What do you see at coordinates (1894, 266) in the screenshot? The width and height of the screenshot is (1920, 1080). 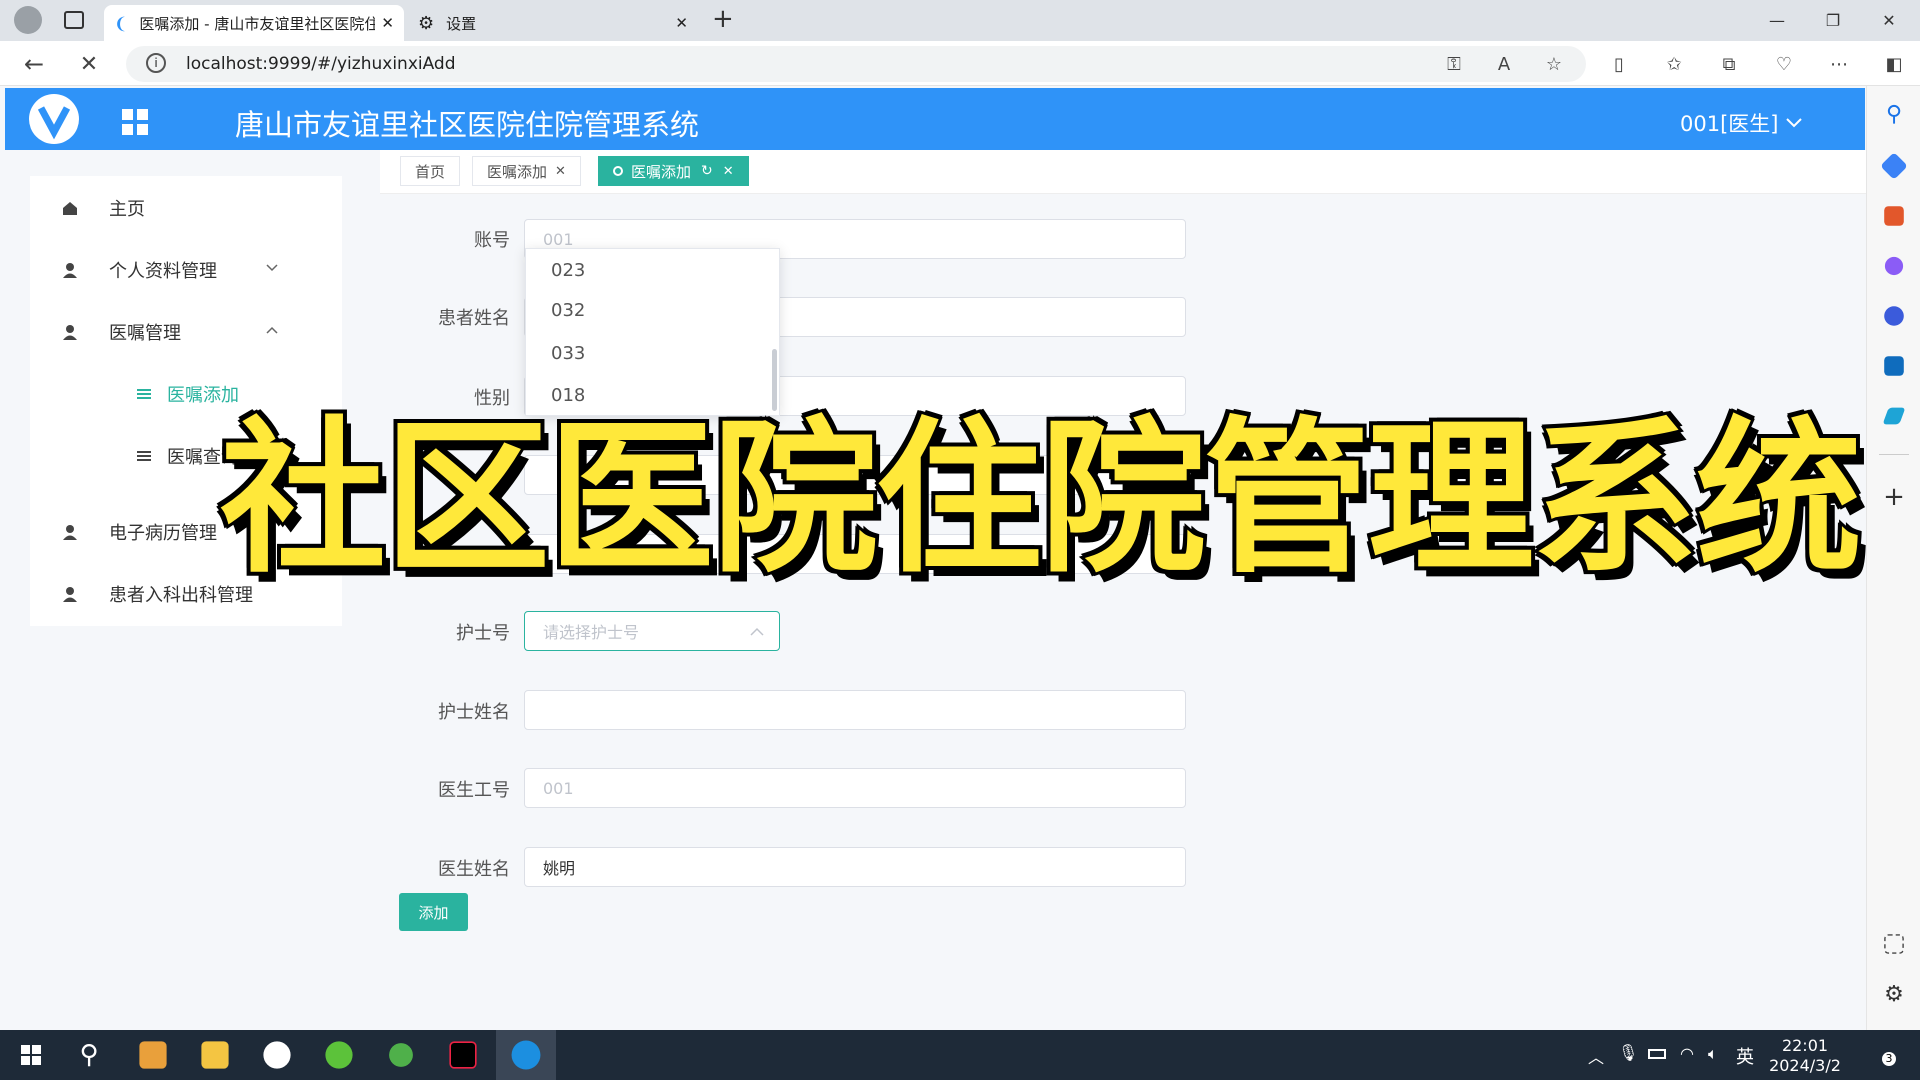 I see `games-icon` at bounding box center [1894, 266].